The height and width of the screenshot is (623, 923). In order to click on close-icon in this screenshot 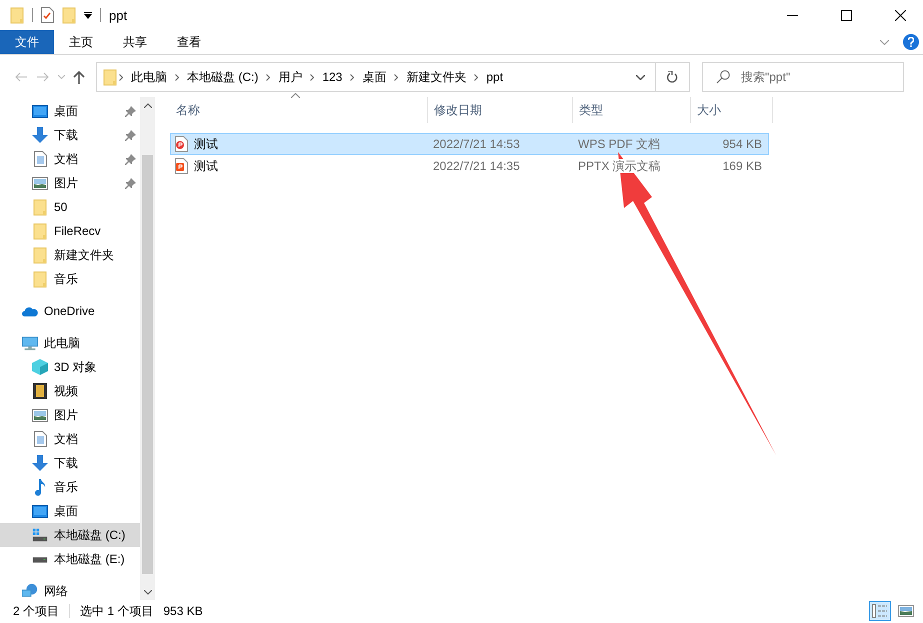, I will do `click(900, 15)`.